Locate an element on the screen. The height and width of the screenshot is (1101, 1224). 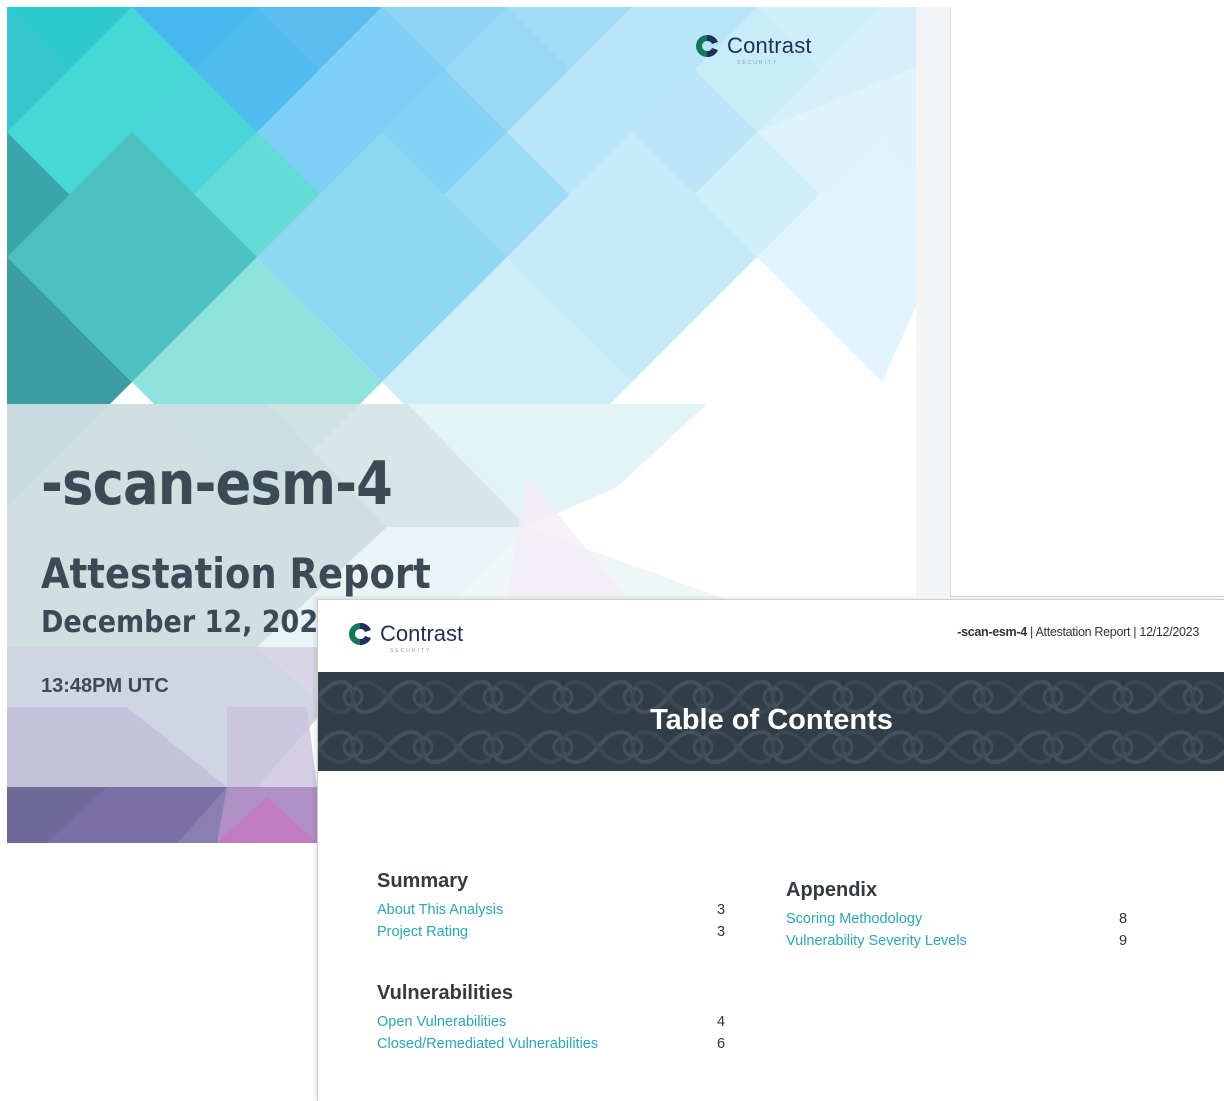
toc-entry: Closed/Remediated Vulnerabilities 6 is located at coordinates (554, 1044).